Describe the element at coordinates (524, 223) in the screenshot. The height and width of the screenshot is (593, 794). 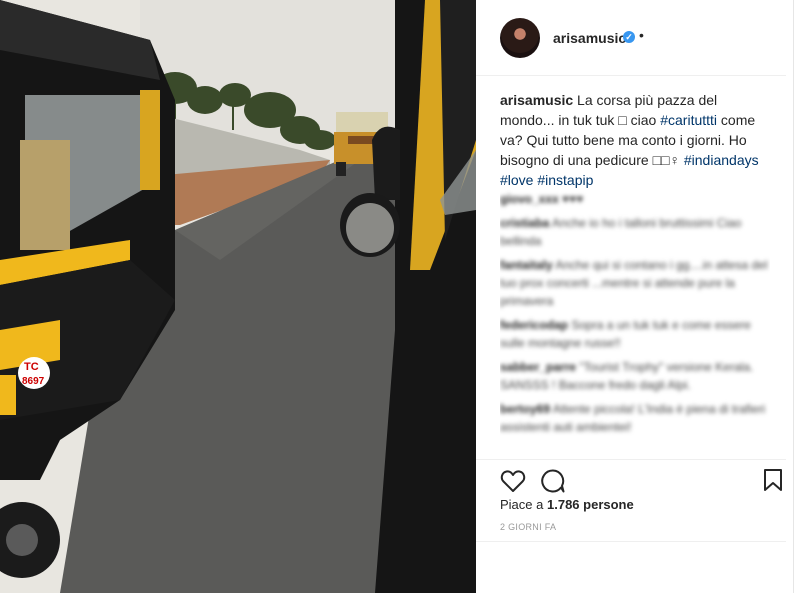
I see `comment-user: cristiaba` at that location.